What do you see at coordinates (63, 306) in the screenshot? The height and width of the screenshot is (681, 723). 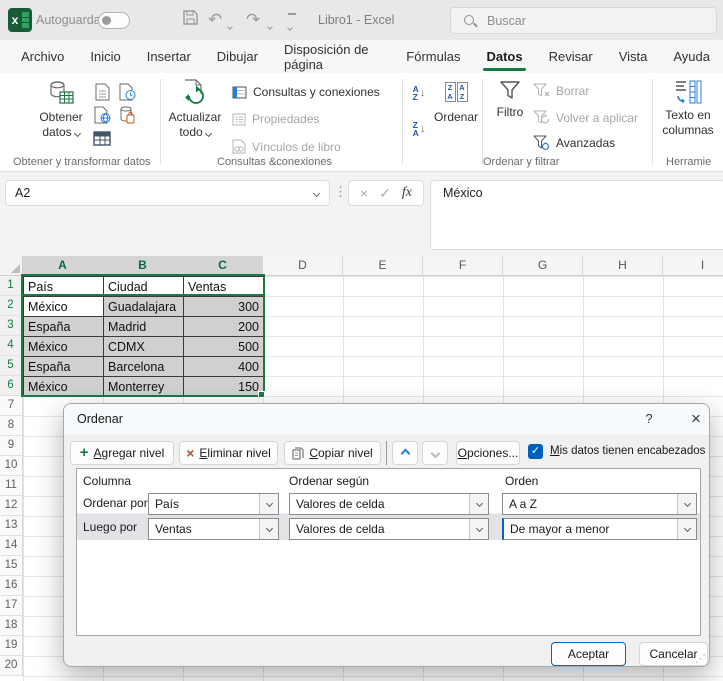 I see `cell-A2: México` at bounding box center [63, 306].